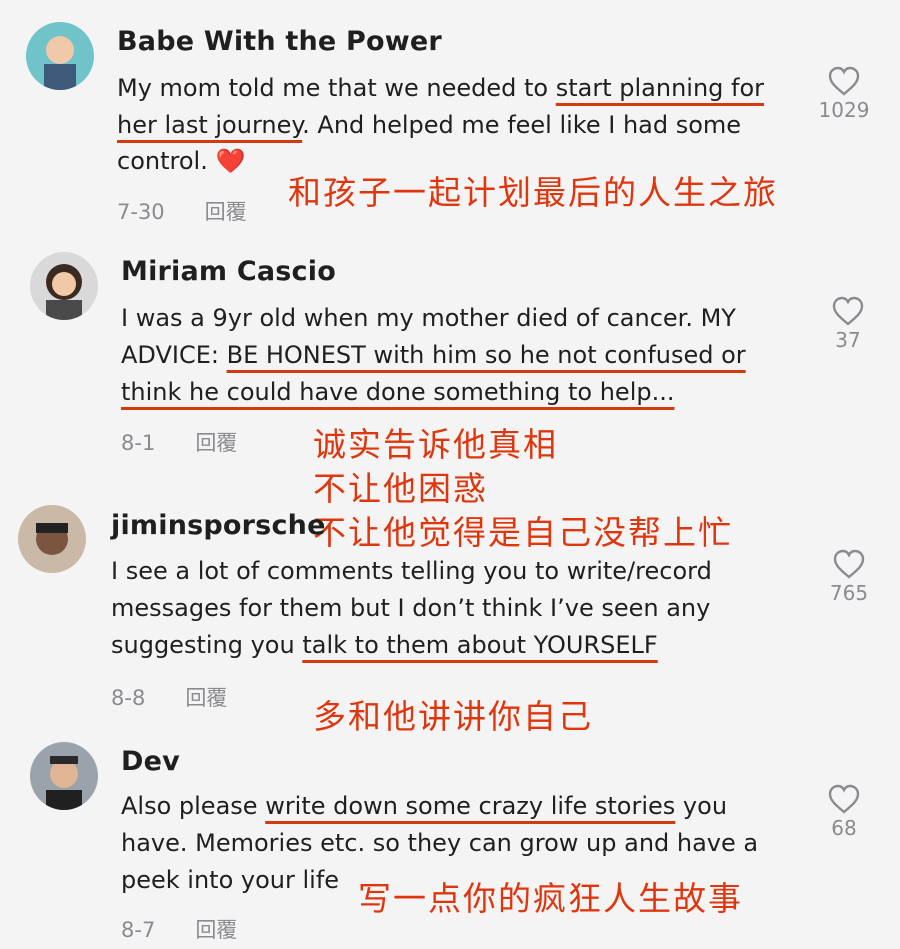  What do you see at coordinates (279, 41) in the screenshot?
I see `comment-username: Babe With the Power` at bounding box center [279, 41].